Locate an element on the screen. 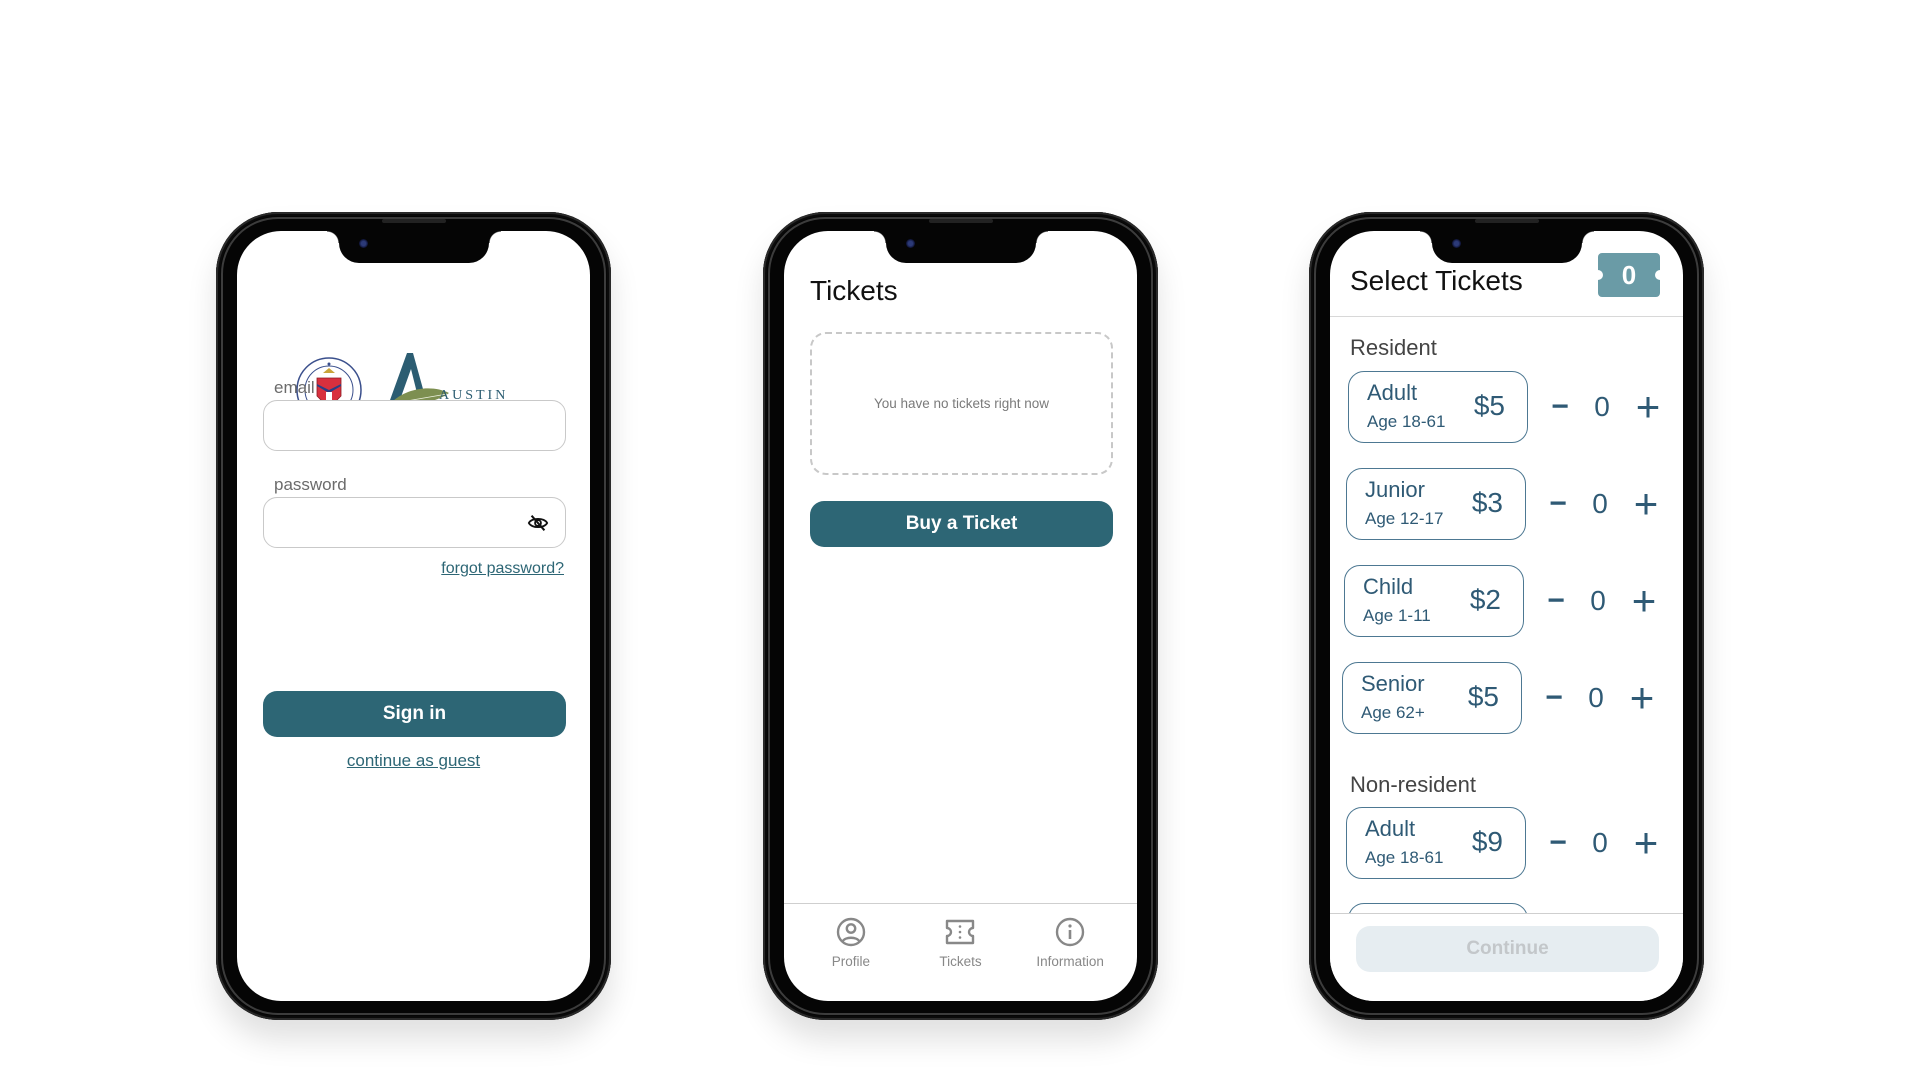 The width and height of the screenshot is (1920, 1080). empty-tickets-message: You have no tickets right now is located at coordinates (961, 403).